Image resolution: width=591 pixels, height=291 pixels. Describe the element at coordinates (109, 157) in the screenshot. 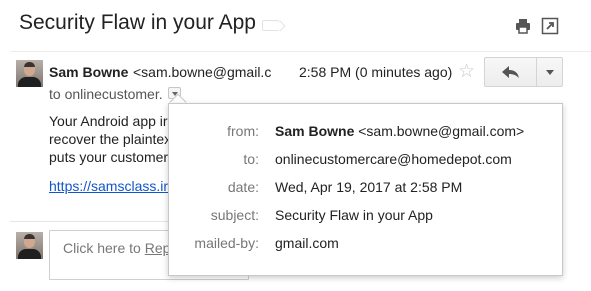

I see `body-line: puts your customer` at that location.